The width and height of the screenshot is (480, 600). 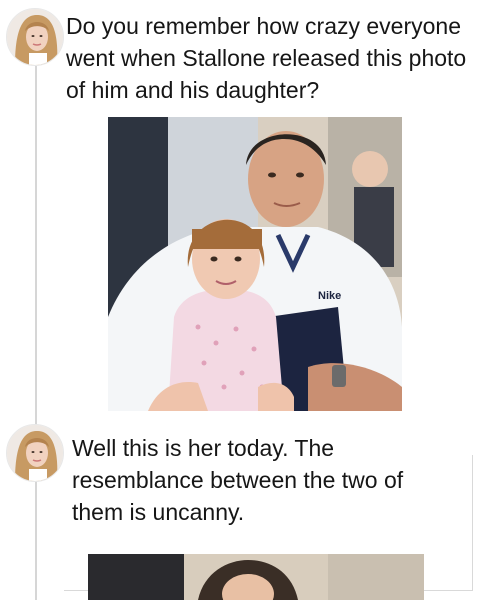 I want to click on shirt-logo: Nike, so click(x=329, y=296).